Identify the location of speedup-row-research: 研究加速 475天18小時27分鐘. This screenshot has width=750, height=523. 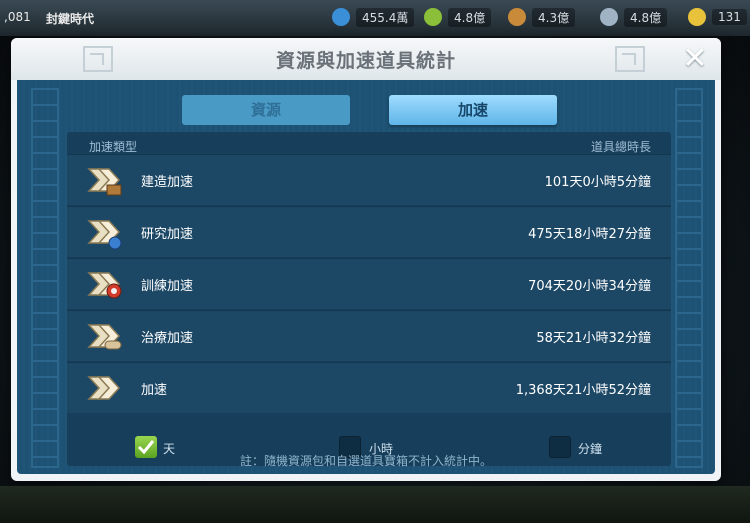
(369, 231).